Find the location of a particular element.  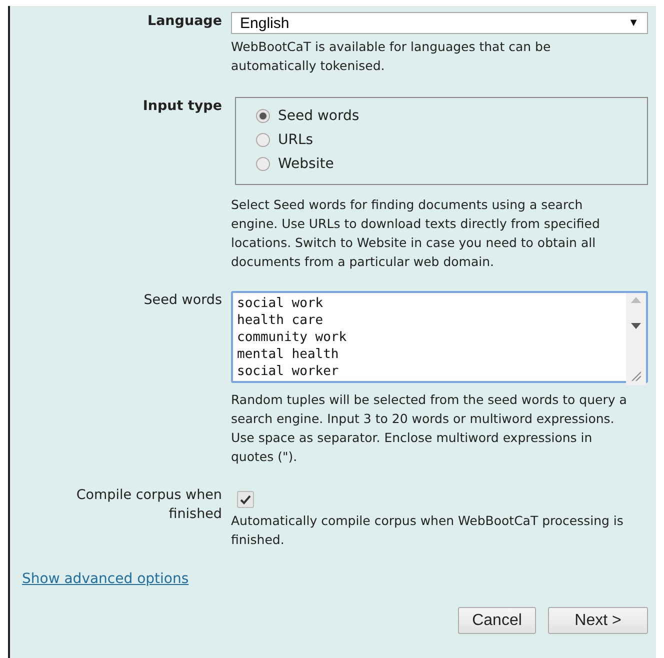

scrollbar is located at coordinates (636, 339).